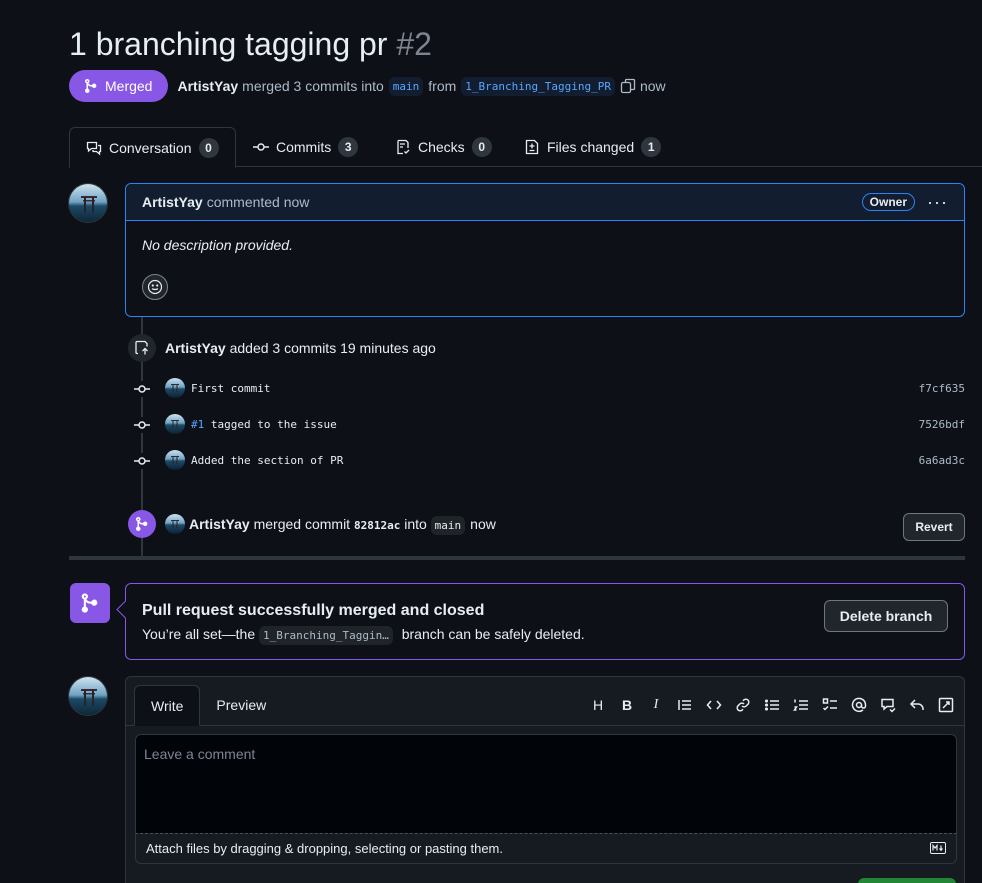 The image size is (982, 883). What do you see at coordinates (219, 524) in the screenshot?
I see `merge-event-author: ArtistYay` at bounding box center [219, 524].